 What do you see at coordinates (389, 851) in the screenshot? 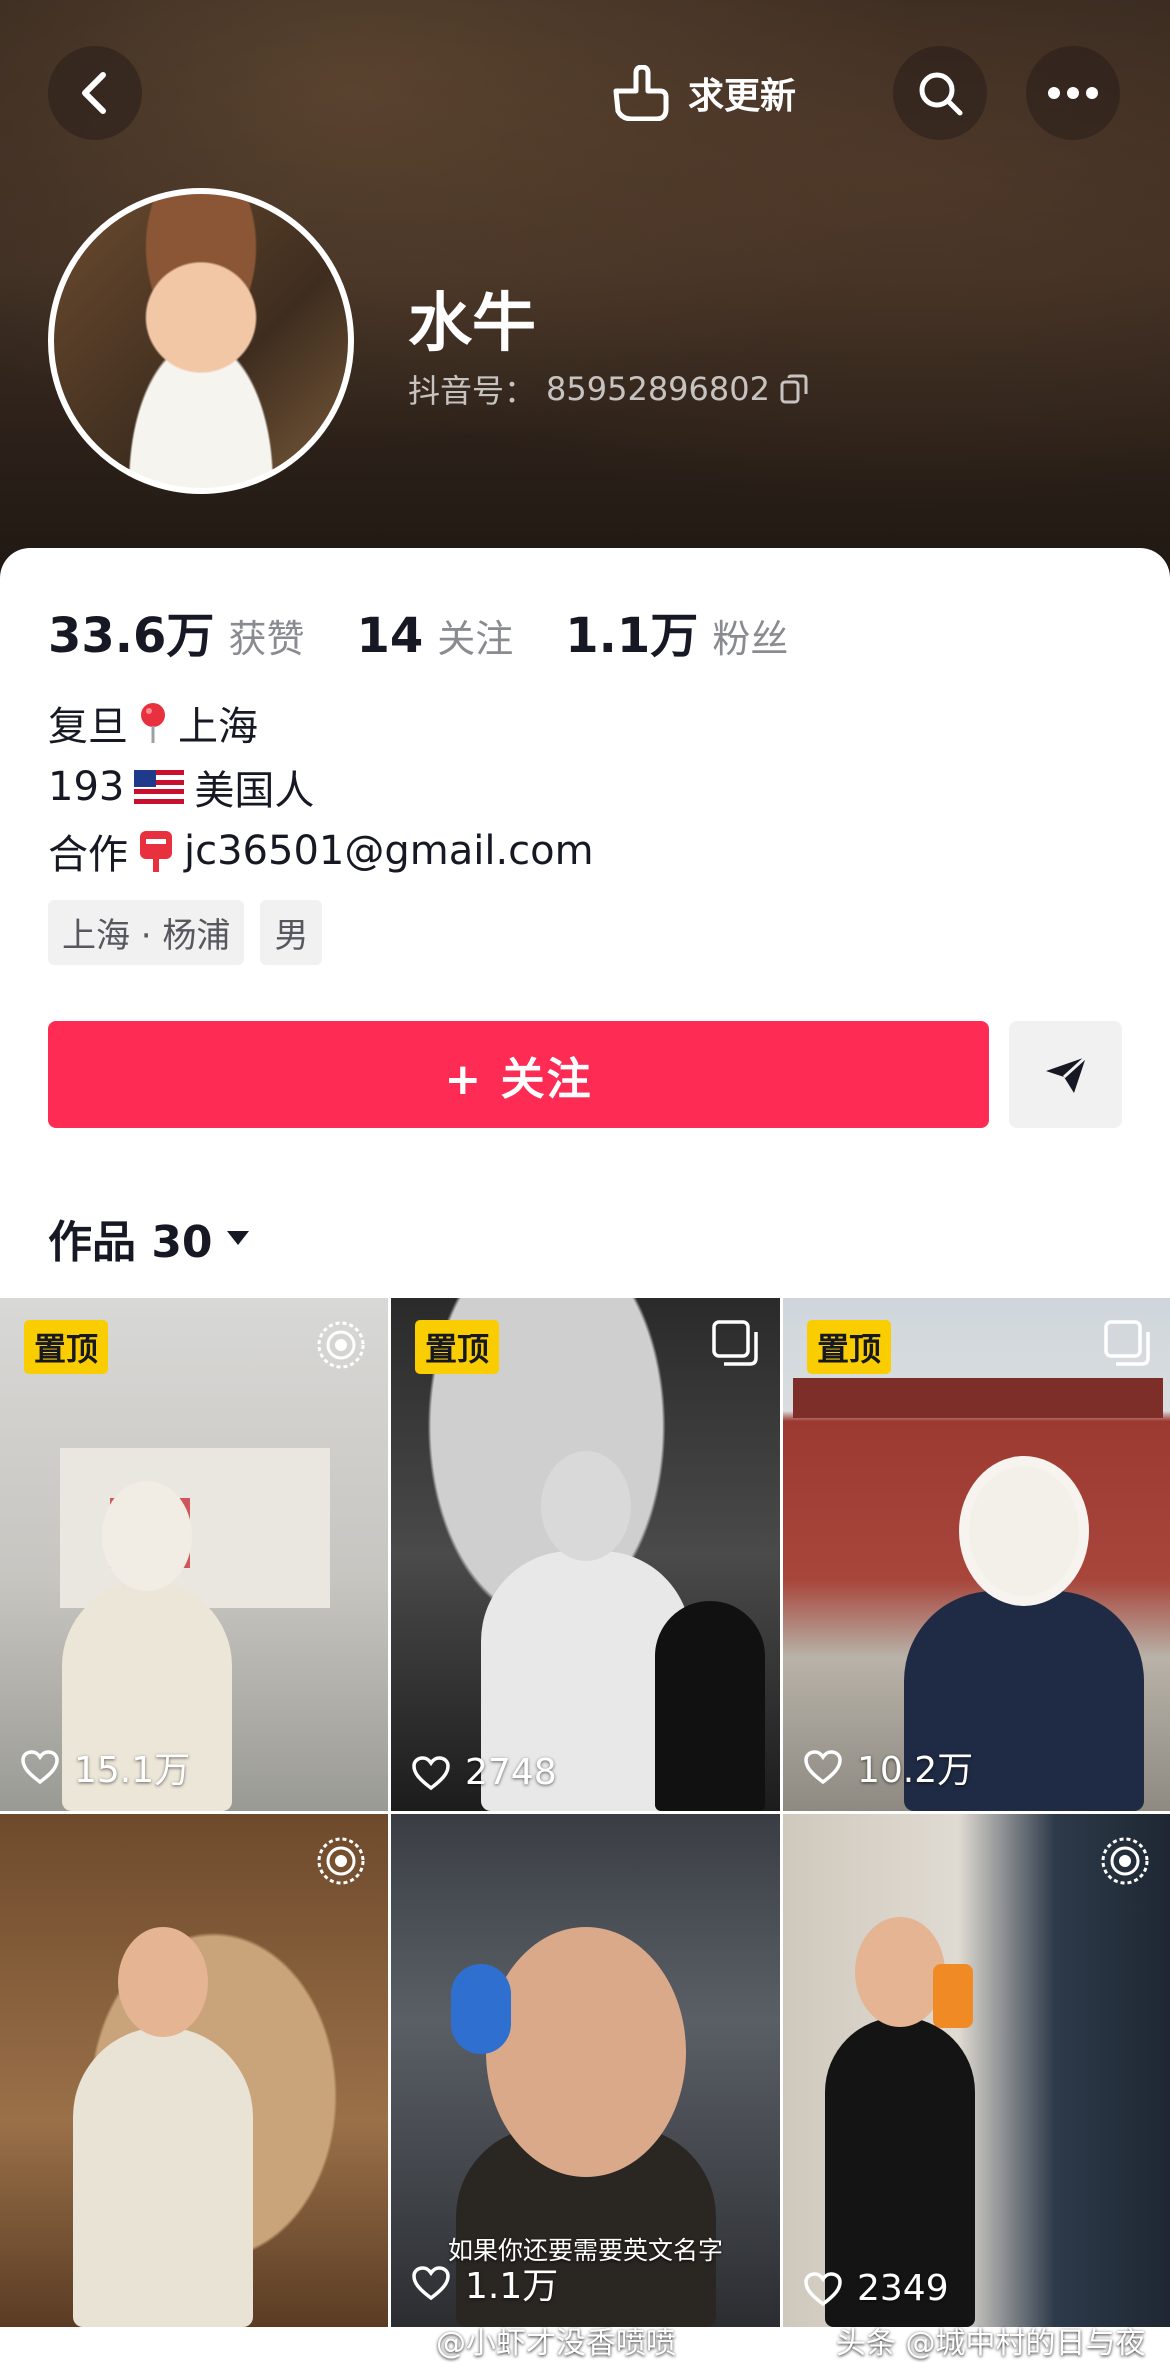
I see `bio-email: jc36501@gmail.com` at bounding box center [389, 851].